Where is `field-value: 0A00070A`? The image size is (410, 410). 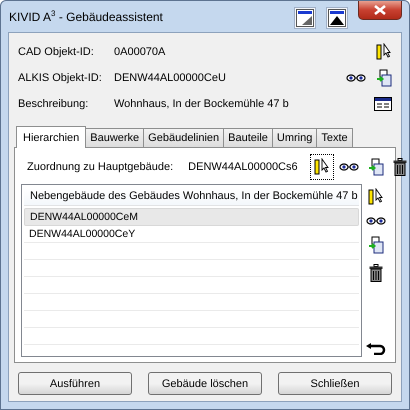 field-value: 0A00070A is located at coordinates (140, 52).